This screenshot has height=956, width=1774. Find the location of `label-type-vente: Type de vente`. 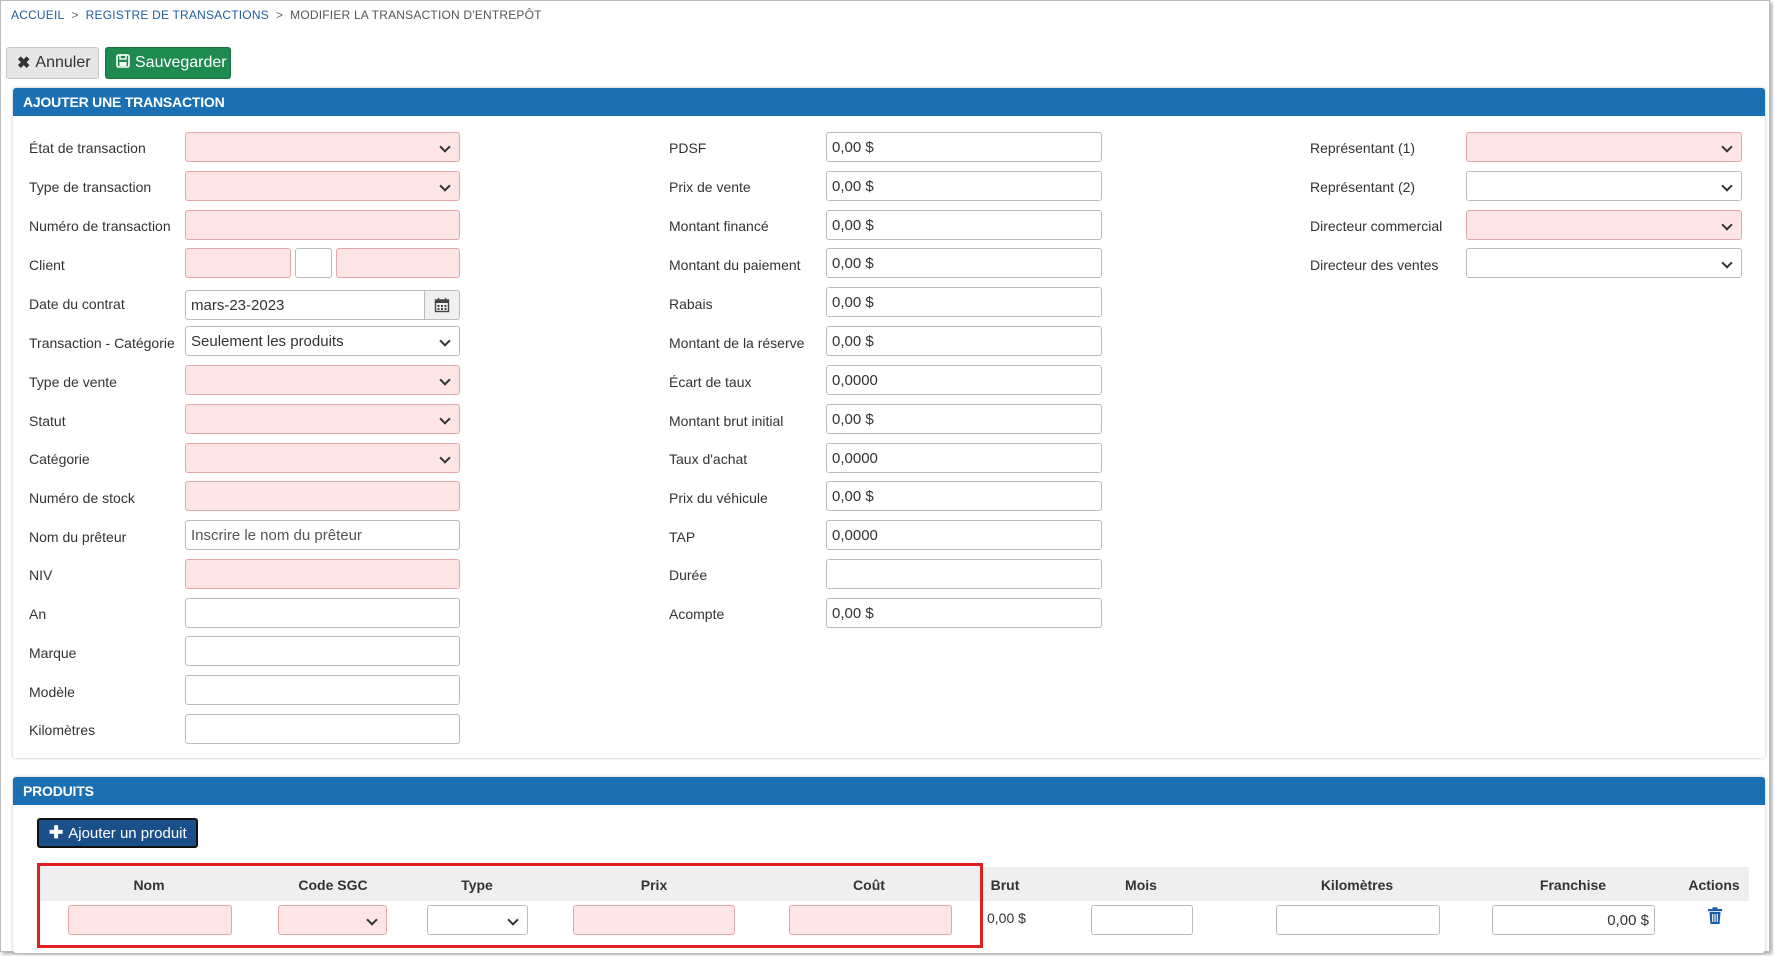

label-type-vente: Type de vente is located at coordinates (73, 382).